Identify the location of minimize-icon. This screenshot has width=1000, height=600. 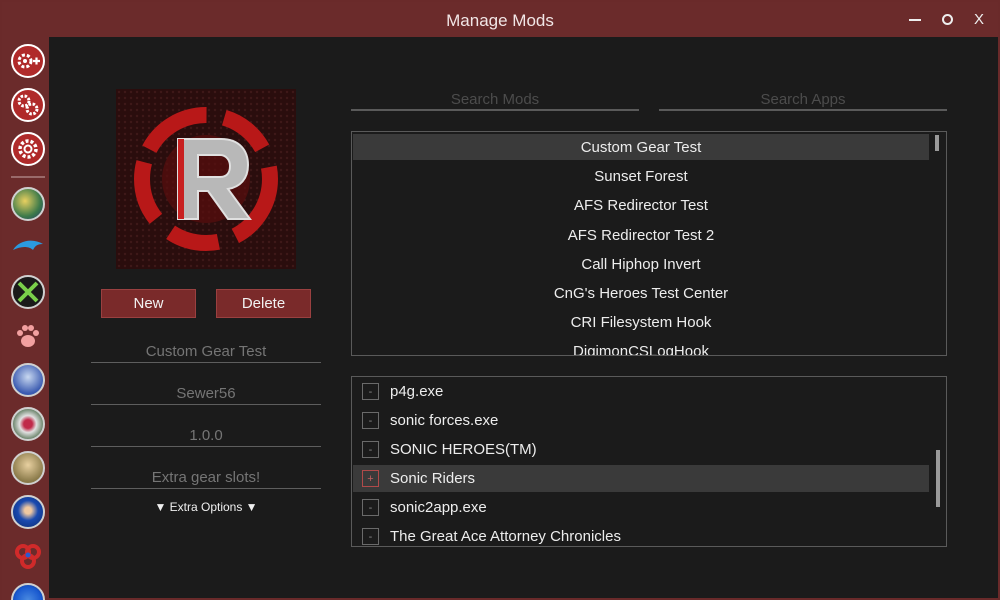
(915, 20).